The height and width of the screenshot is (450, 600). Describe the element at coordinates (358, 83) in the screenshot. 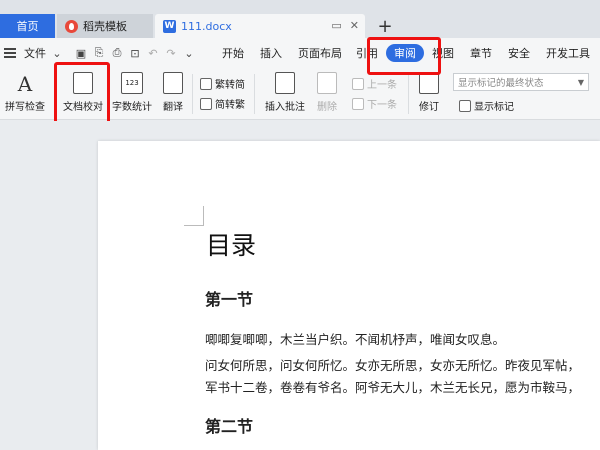

I see `prev-icon` at that location.